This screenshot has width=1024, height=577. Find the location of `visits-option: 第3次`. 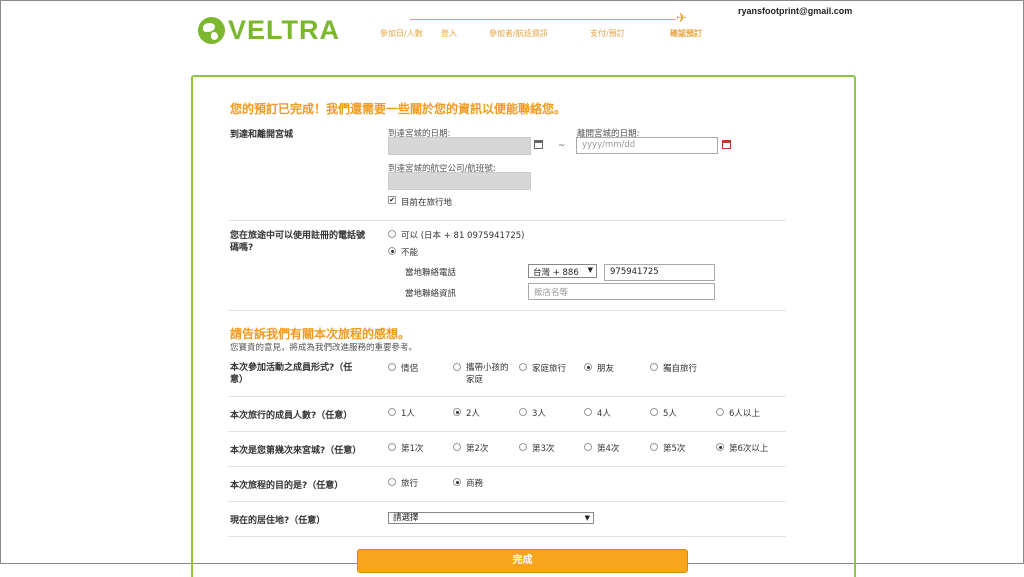

visits-option: 第3次 is located at coordinates (543, 449).